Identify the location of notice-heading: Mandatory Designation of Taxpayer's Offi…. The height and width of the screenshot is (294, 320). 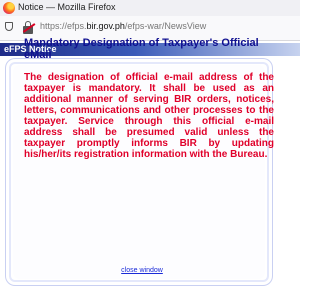
(141, 49).